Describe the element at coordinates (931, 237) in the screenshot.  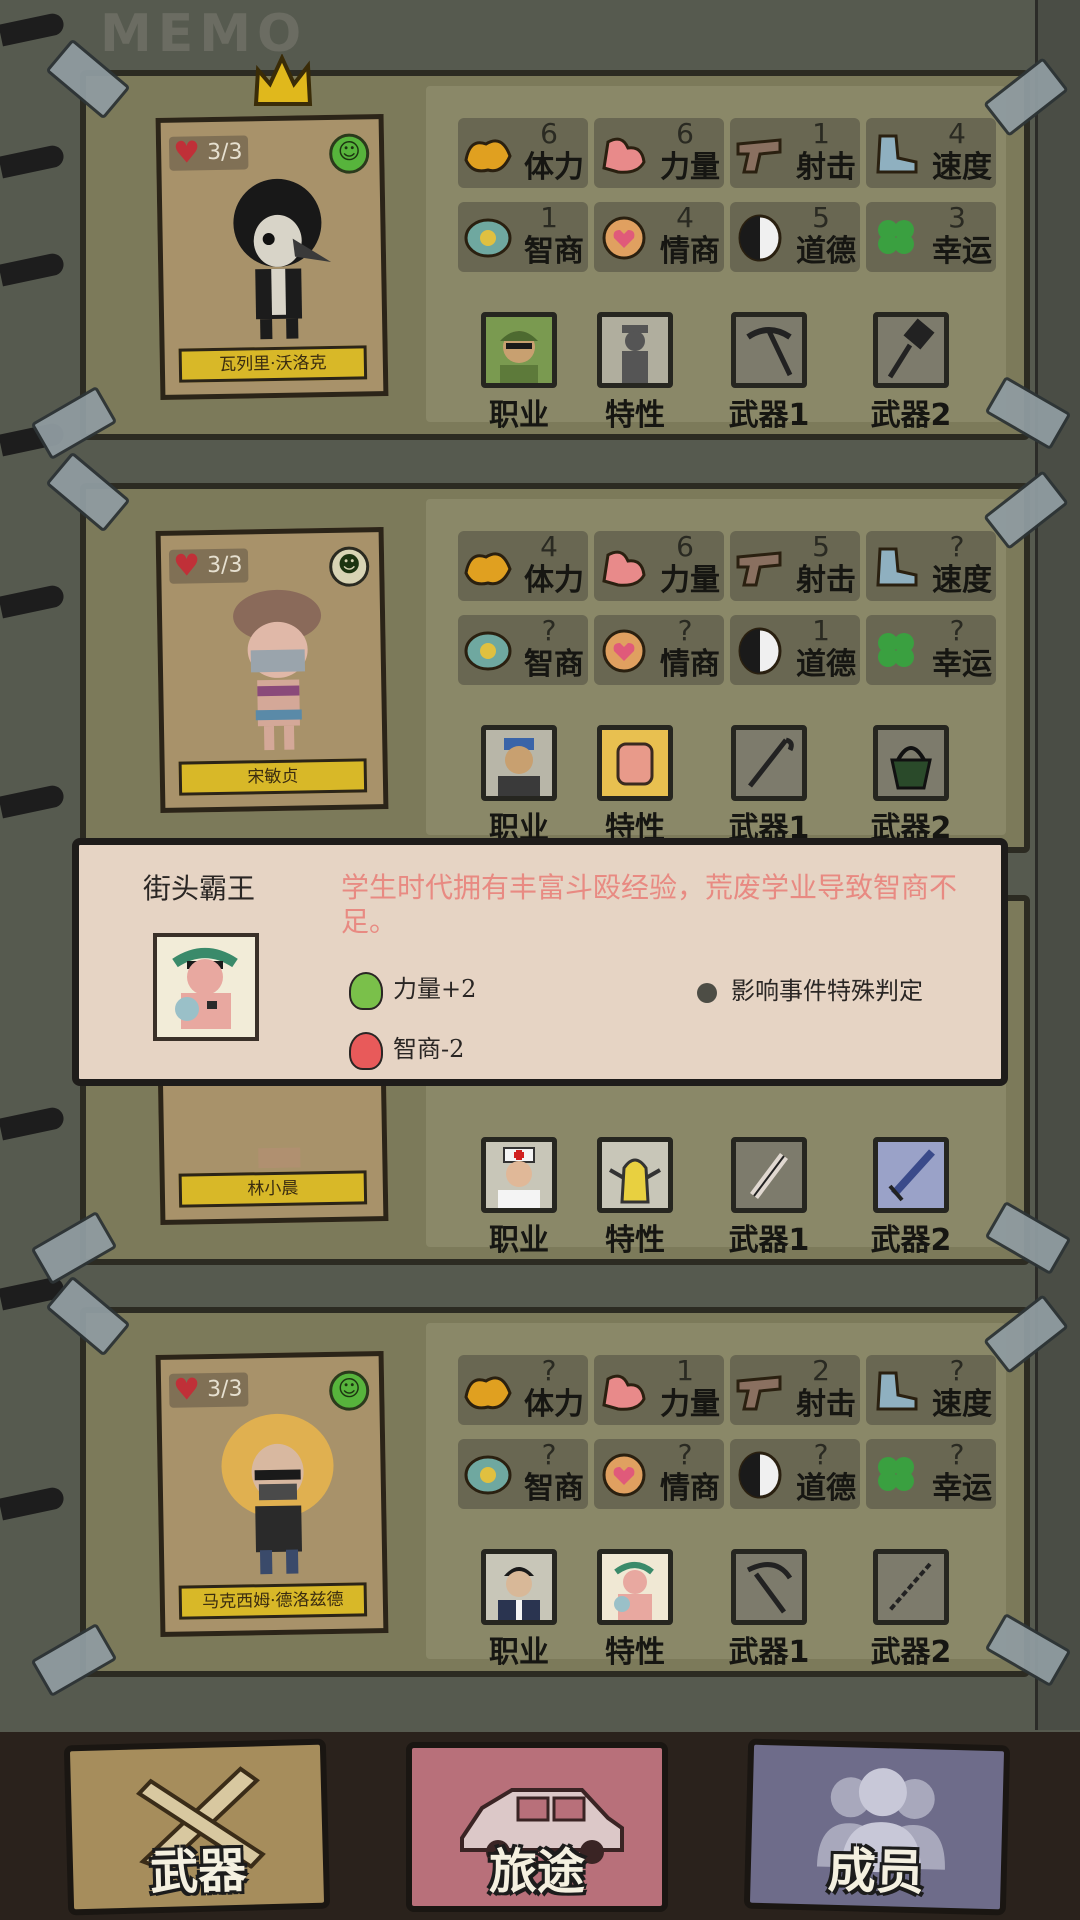
I see `stat-luck: 3 幸运` at that location.